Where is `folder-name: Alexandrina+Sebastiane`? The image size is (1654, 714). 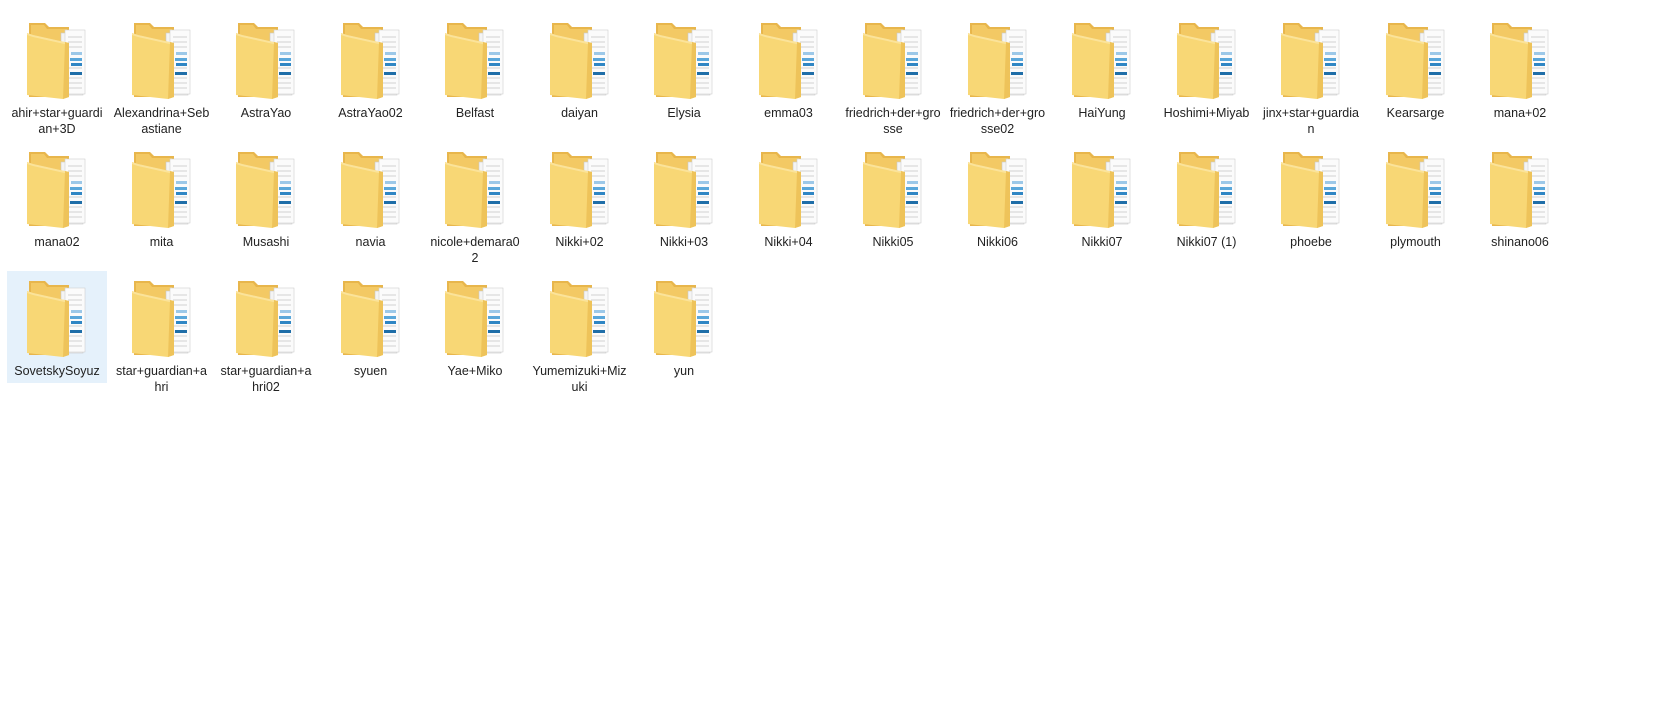 folder-name: Alexandrina+Sebastiane is located at coordinates (161, 121).